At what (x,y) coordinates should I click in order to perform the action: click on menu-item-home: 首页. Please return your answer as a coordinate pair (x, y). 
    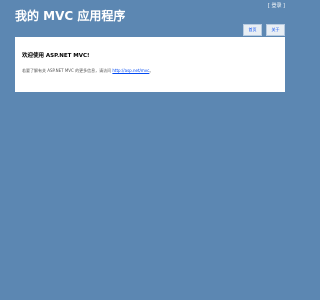
    Looking at the image, I should click on (252, 30).